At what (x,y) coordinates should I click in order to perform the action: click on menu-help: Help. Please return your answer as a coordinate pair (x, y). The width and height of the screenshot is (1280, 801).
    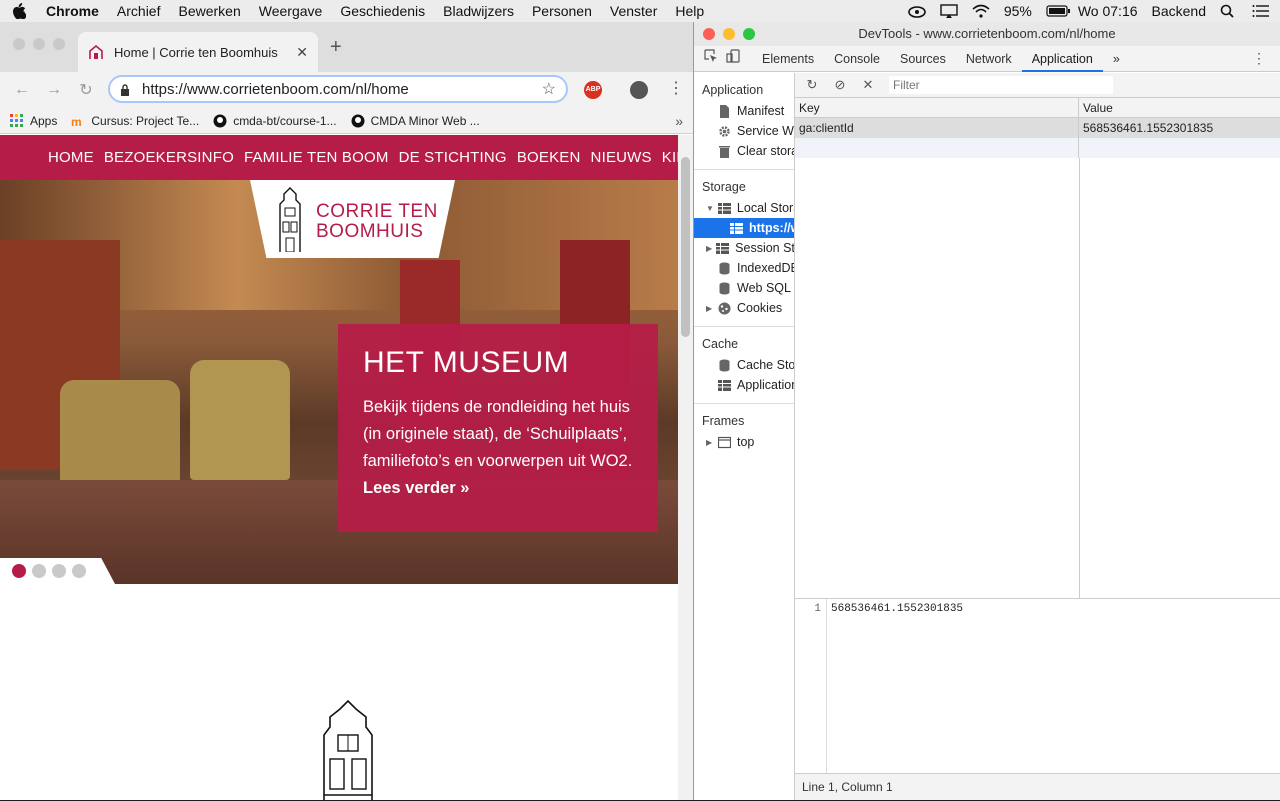
    Looking at the image, I should click on (689, 11).